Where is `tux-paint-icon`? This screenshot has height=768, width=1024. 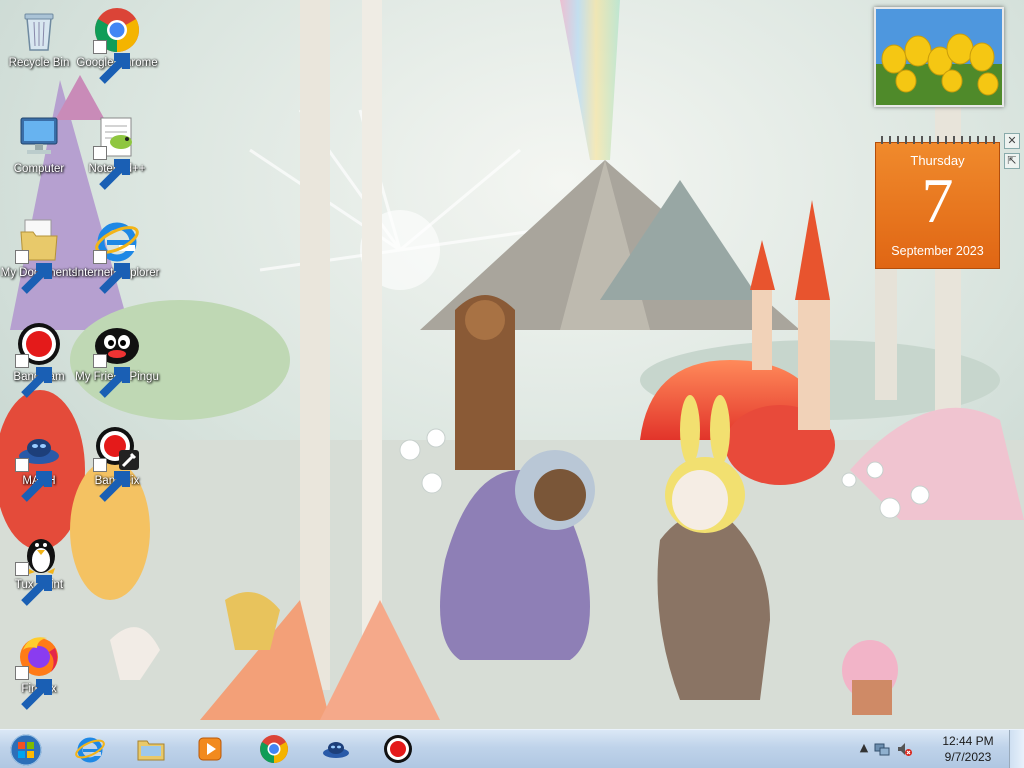
tux-paint-icon is located at coordinates (39, 567).